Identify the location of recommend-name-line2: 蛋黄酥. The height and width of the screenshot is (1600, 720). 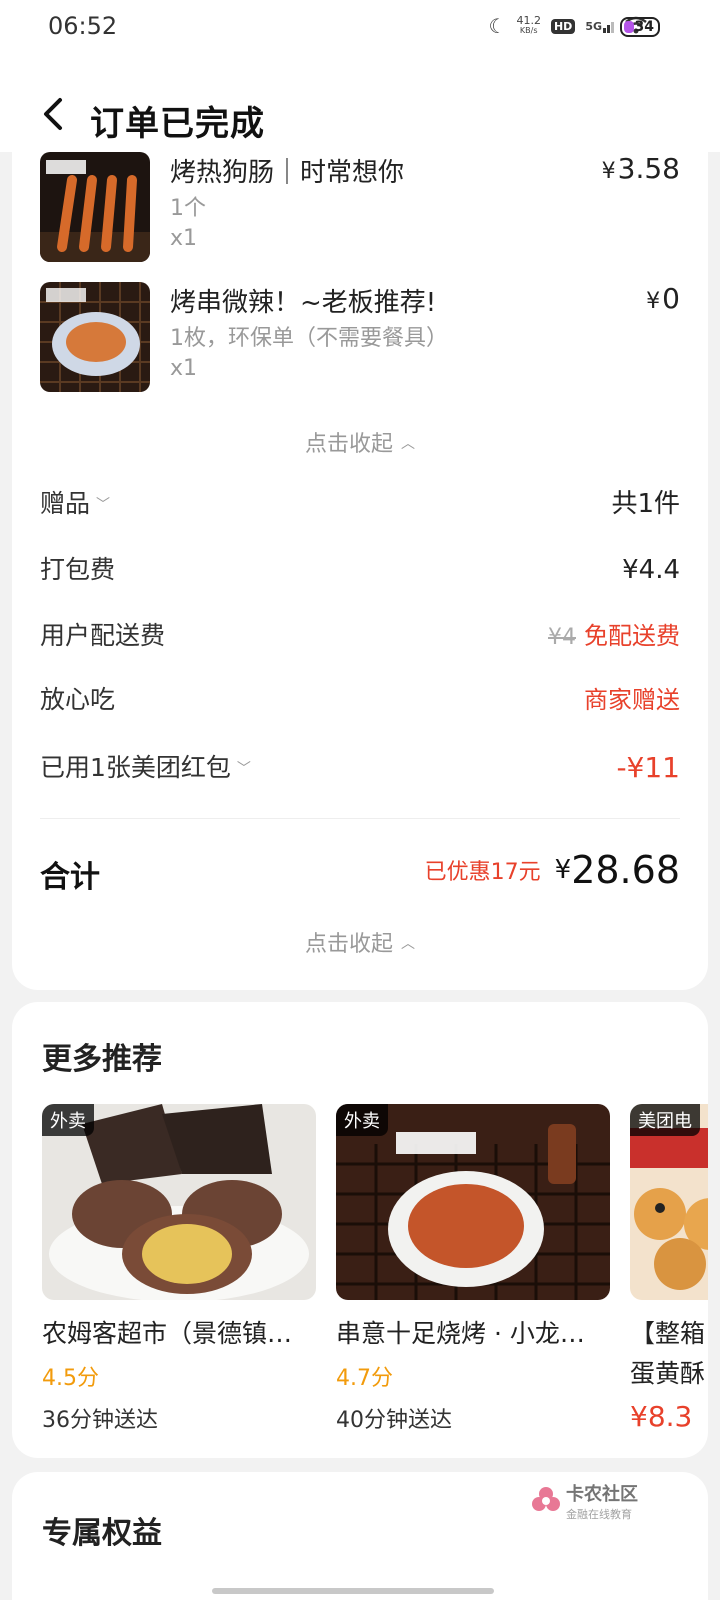
(668, 1373).